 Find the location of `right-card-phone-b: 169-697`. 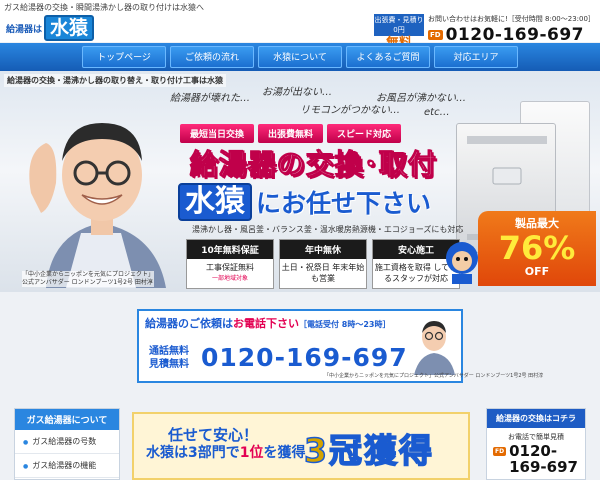

right-card-phone-b: 169-697 is located at coordinates (543, 467).